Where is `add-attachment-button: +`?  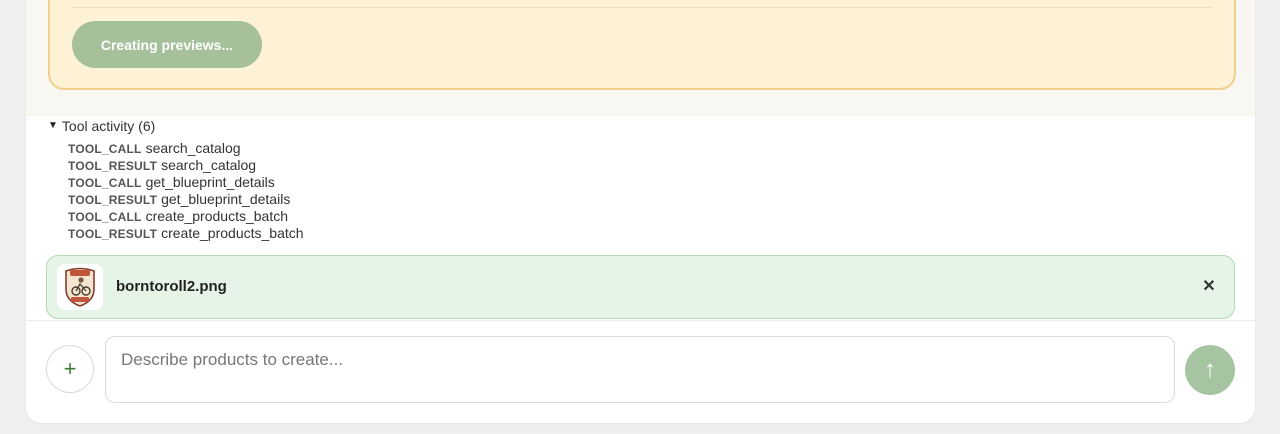
add-attachment-button: + is located at coordinates (70, 369).